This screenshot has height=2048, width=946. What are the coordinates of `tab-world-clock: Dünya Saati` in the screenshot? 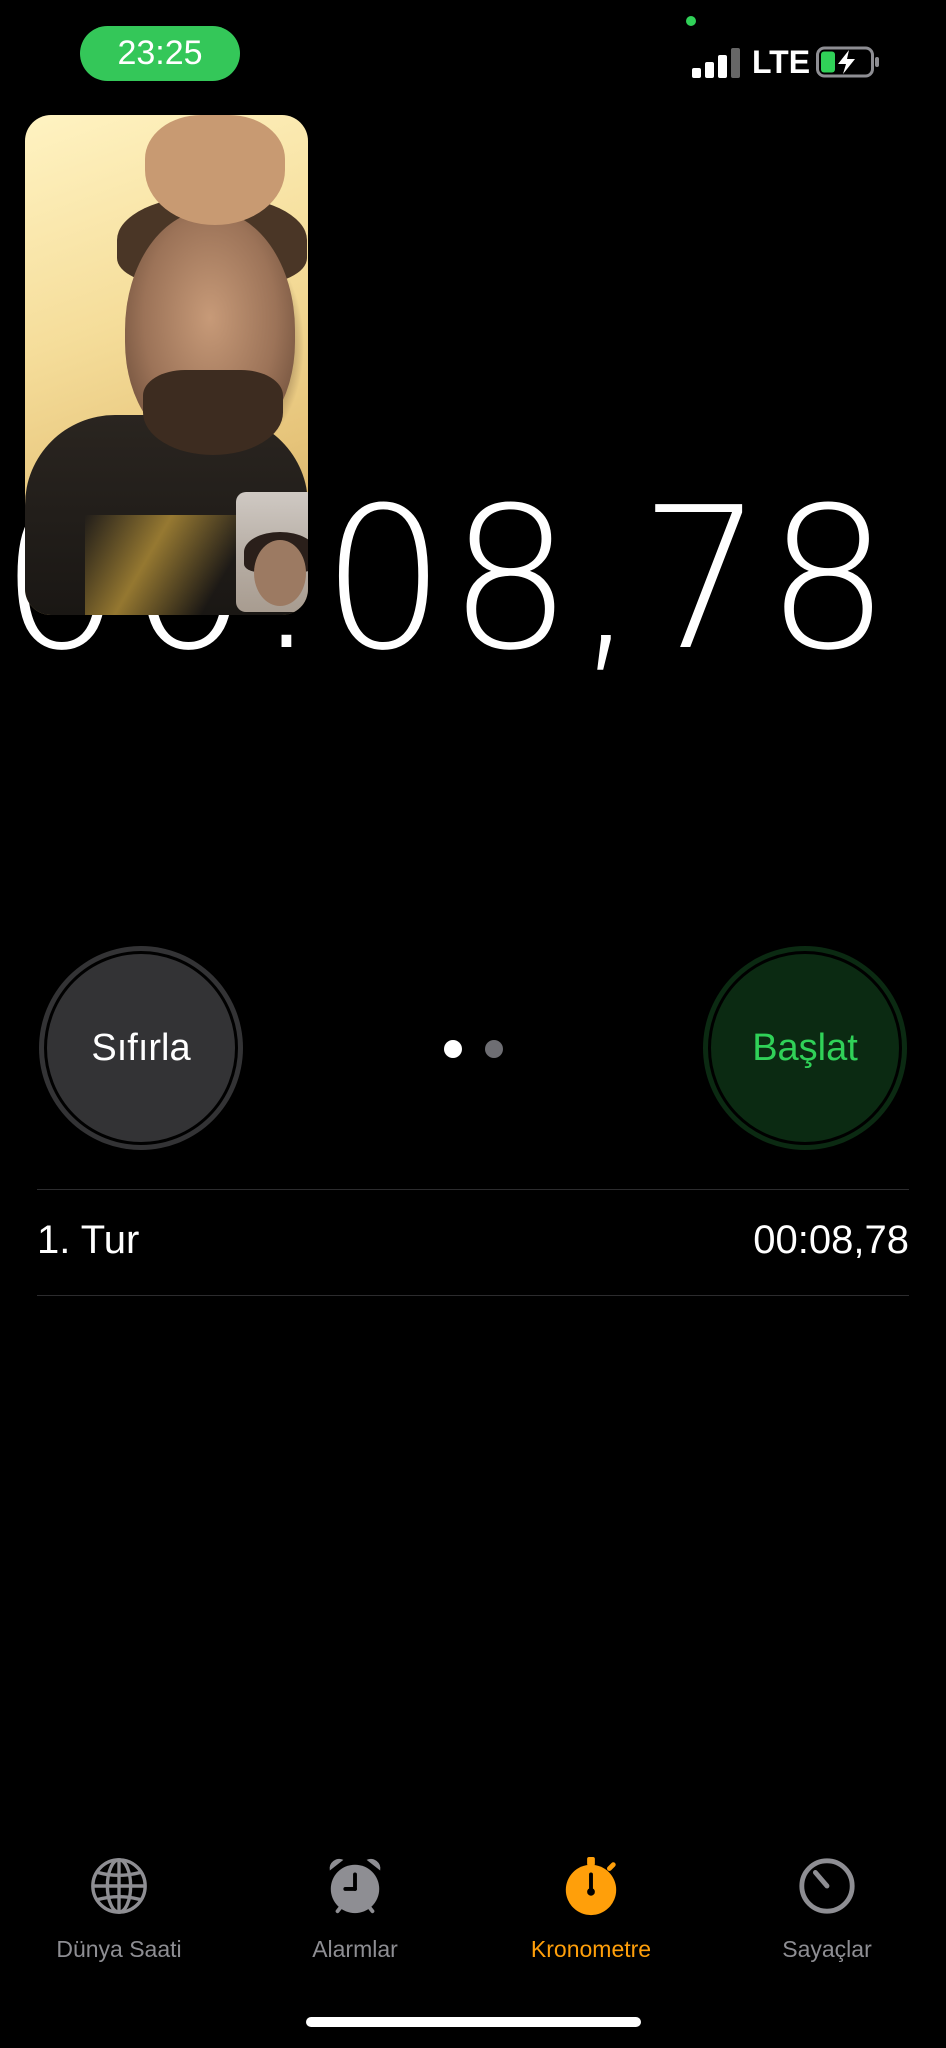 It's located at (119, 1909).